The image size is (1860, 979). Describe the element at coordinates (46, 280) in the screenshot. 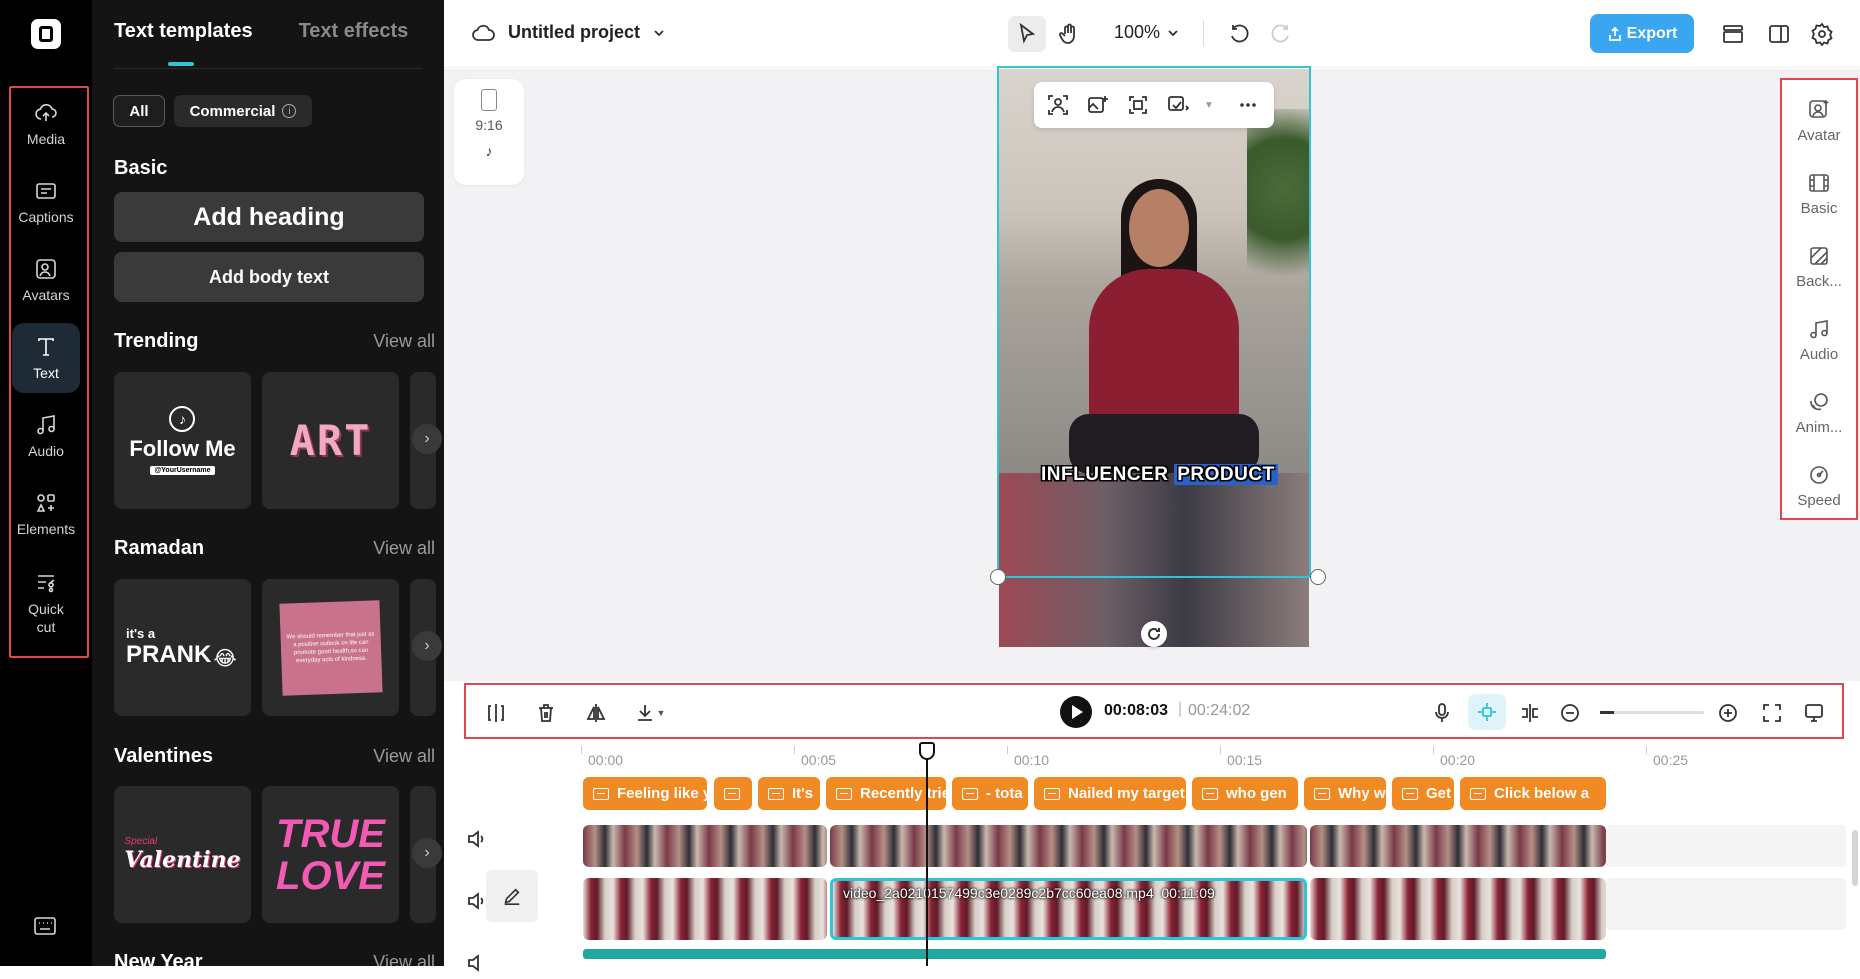

I see `rail-item-avatars: Avatars` at that location.